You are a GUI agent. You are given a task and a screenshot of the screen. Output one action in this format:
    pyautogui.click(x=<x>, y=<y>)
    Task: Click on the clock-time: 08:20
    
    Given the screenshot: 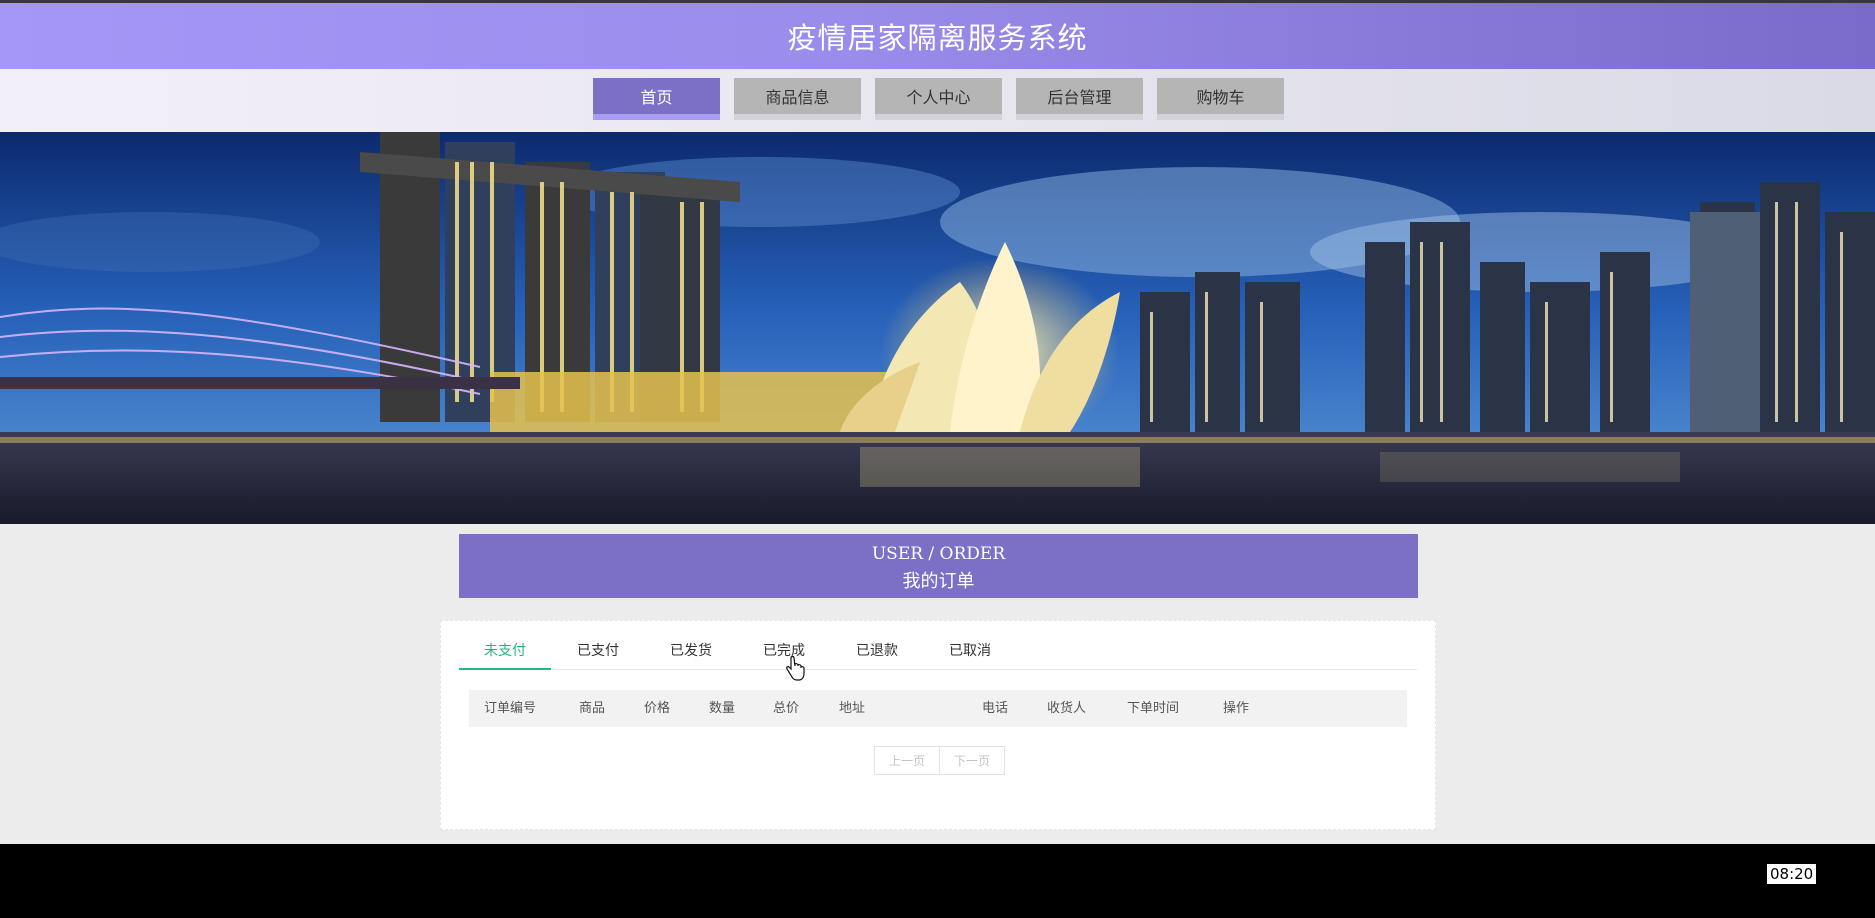 What is the action you would take?
    pyautogui.click(x=1792, y=874)
    